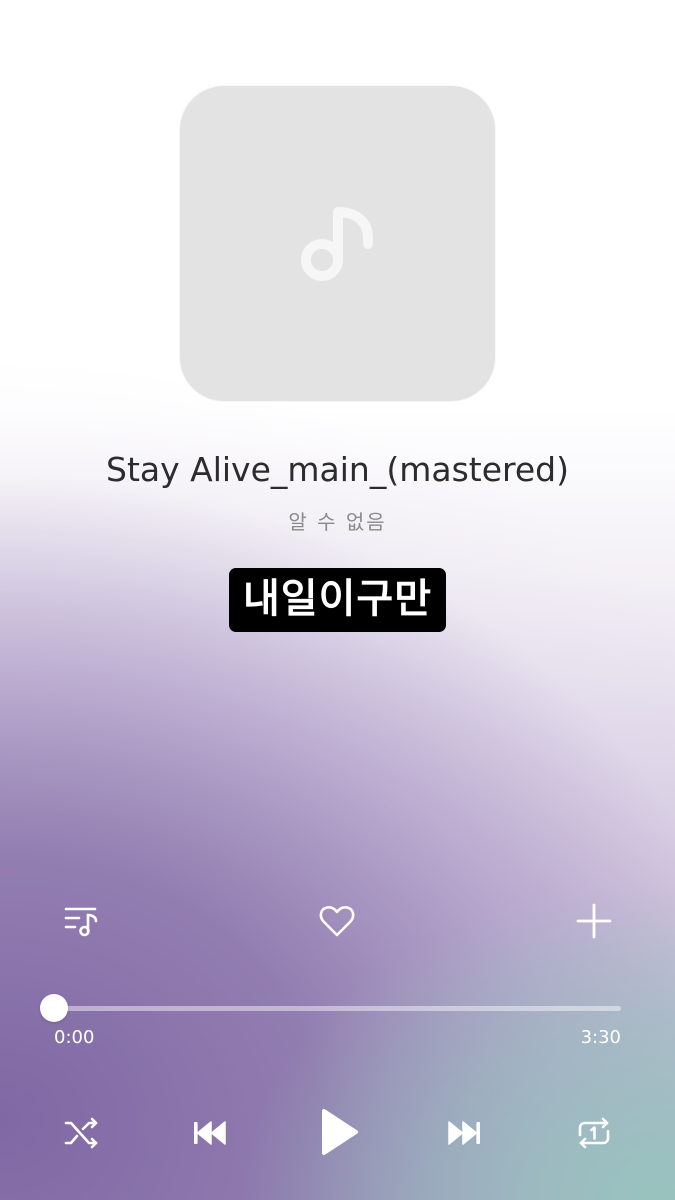  Describe the element at coordinates (337, 522) in the screenshot. I see `track-artist: 알 수 없음` at that location.